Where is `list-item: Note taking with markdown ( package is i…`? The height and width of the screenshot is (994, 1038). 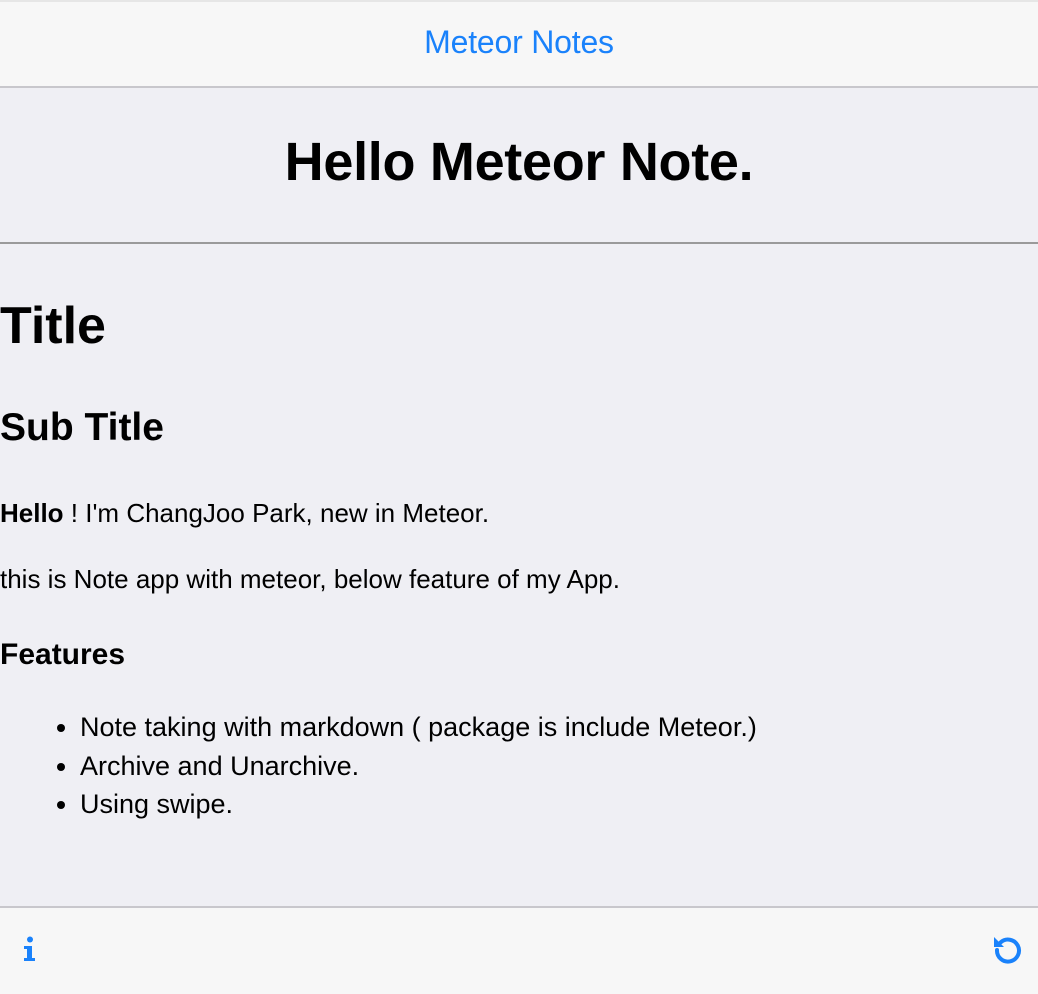 list-item: Note taking with markdown ( package is i… is located at coordinates (418, 727).